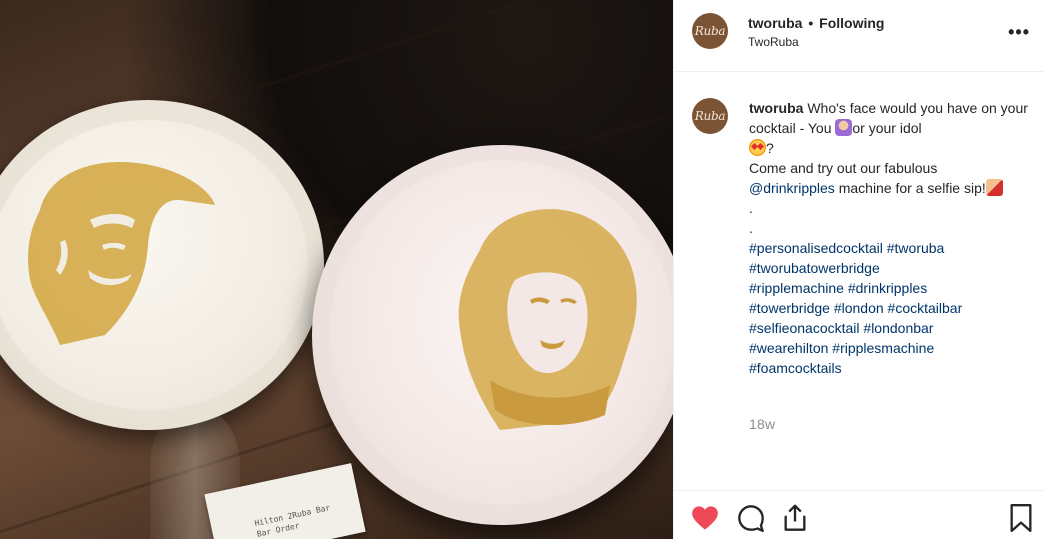  What do you see at coordinates (844, 127) in the screenshot?
I see `woman-raising-hand-emoji-icon` at bounding box center [844, 127].